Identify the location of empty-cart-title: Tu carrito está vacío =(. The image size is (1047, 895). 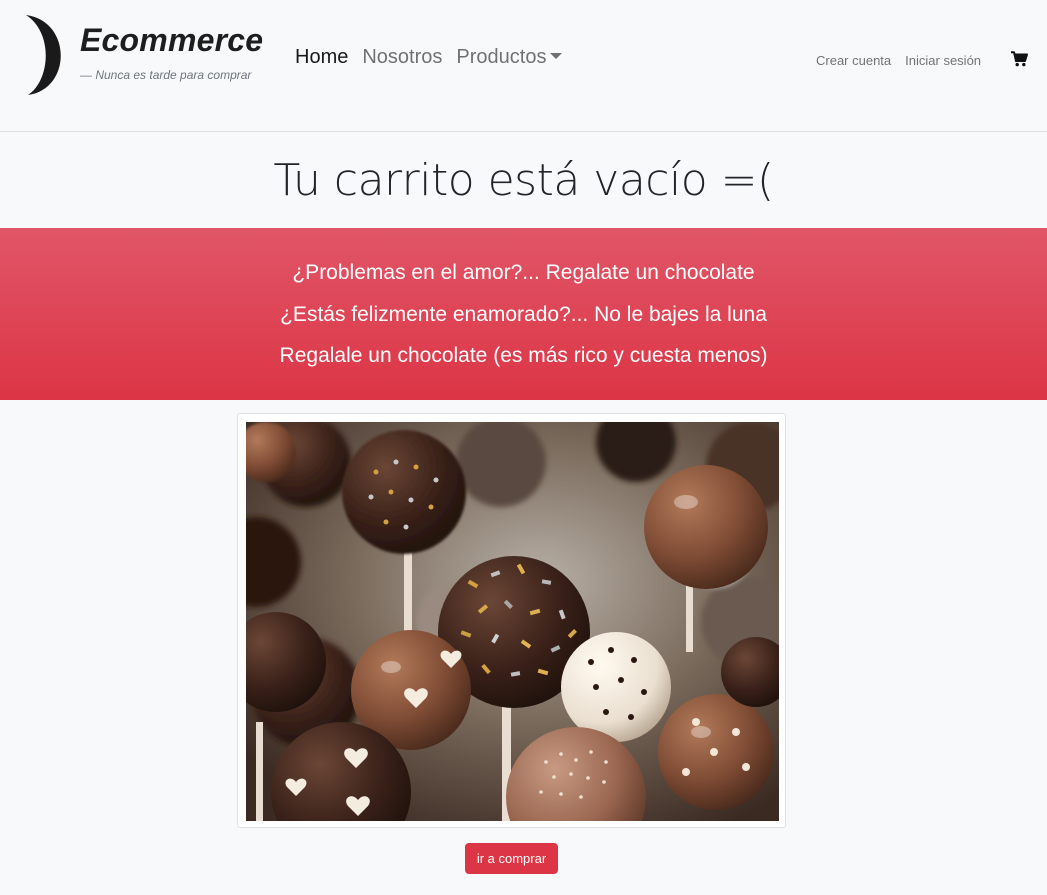
(523, 180).